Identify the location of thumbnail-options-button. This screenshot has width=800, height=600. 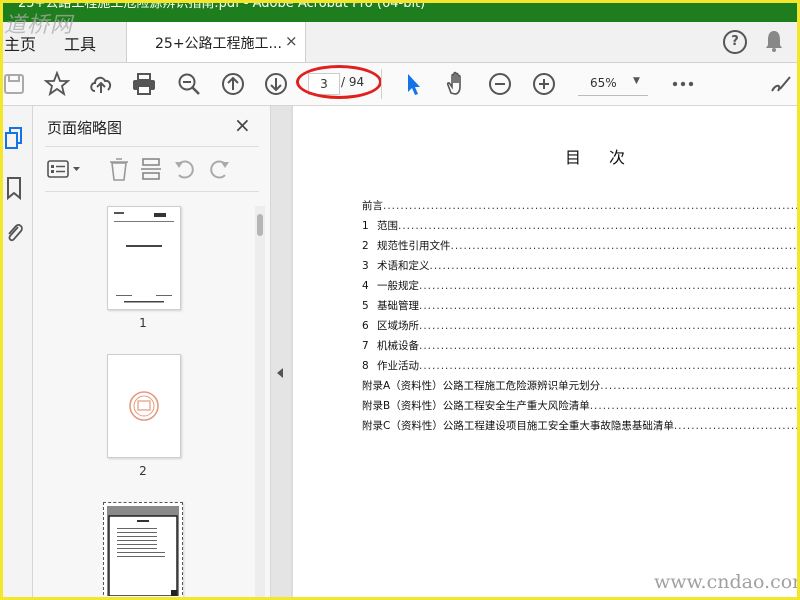
(65, 169).